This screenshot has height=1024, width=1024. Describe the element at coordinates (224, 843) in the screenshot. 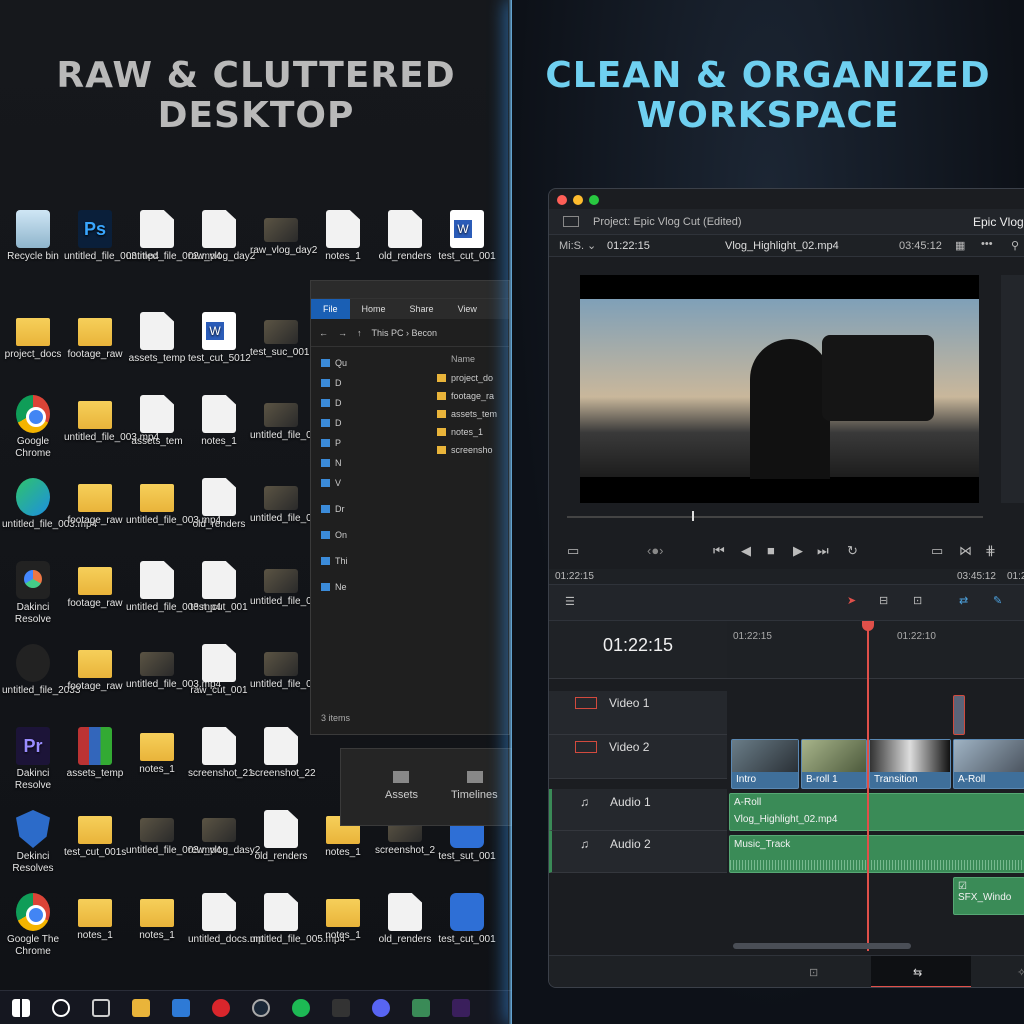

I see `desktop-icon: rew_vlog_dasy2` at that location.